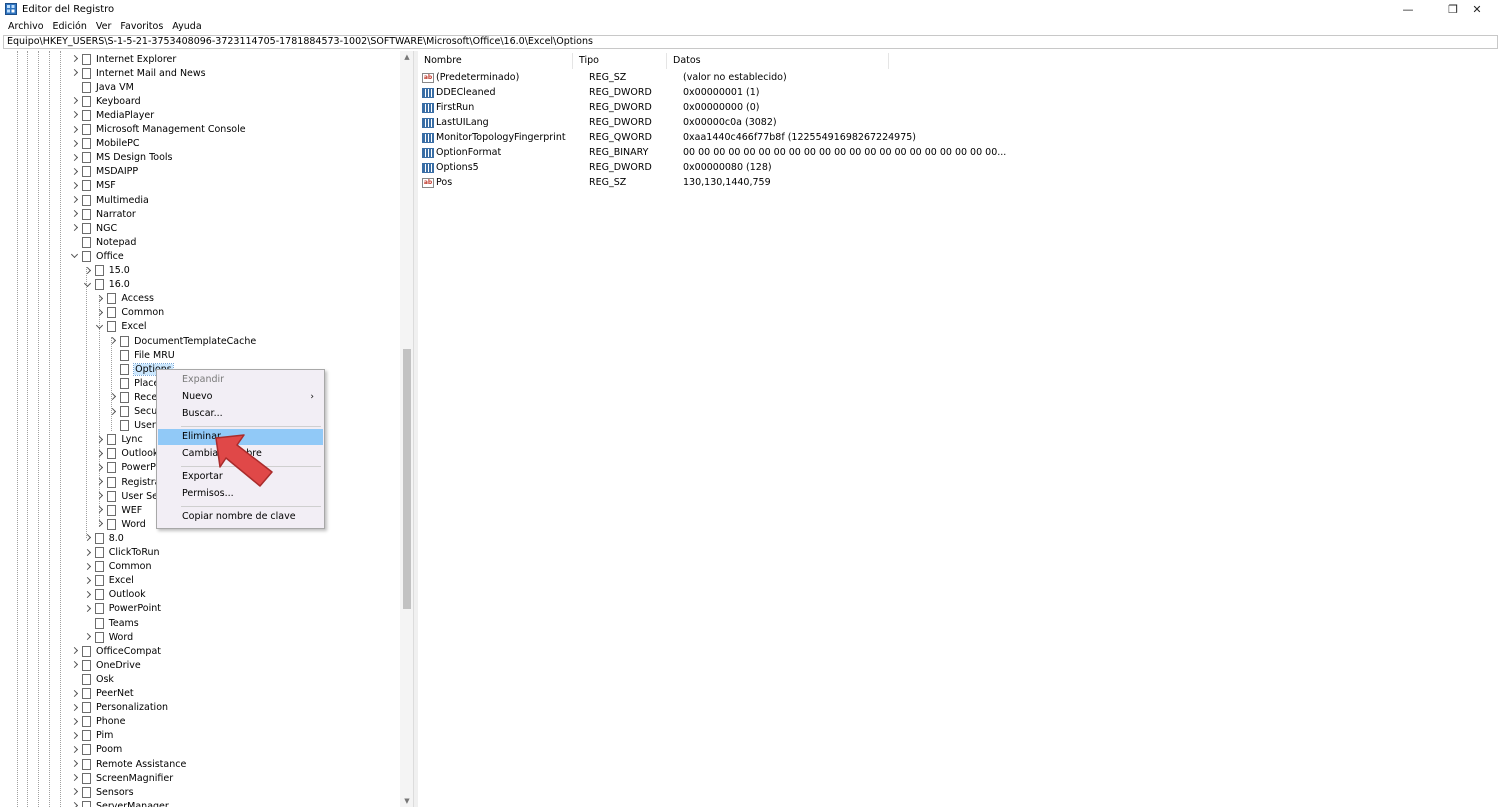 The height and width of the screenshot is (807, 1500). Describe the element at coordinates (105, 144) in the screenshot. I see `tree-item-mobilepc: MobilePC` at that location.